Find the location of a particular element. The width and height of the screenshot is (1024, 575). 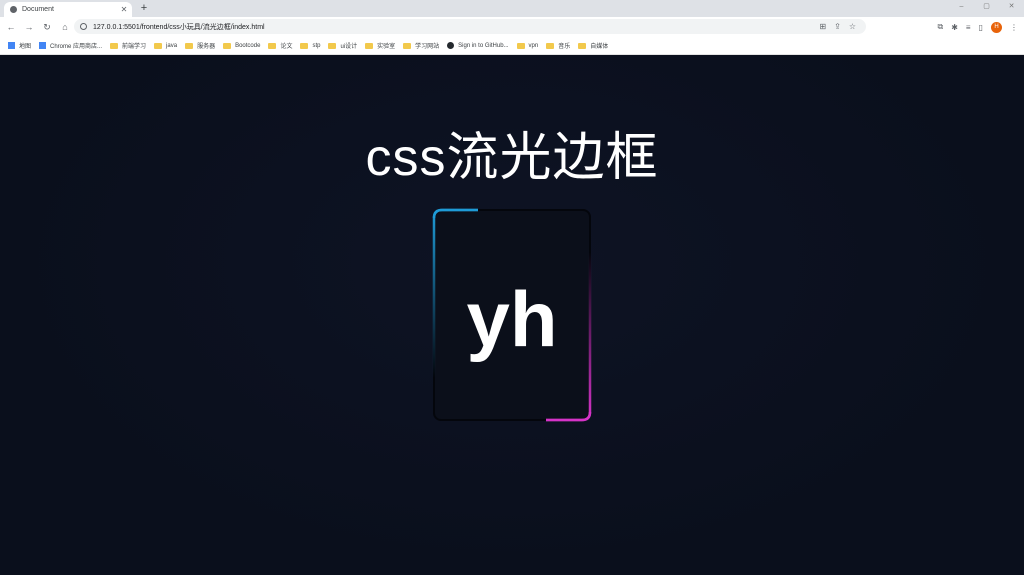

bookmark-label: Bootcode is located at coordinates (248, 45).